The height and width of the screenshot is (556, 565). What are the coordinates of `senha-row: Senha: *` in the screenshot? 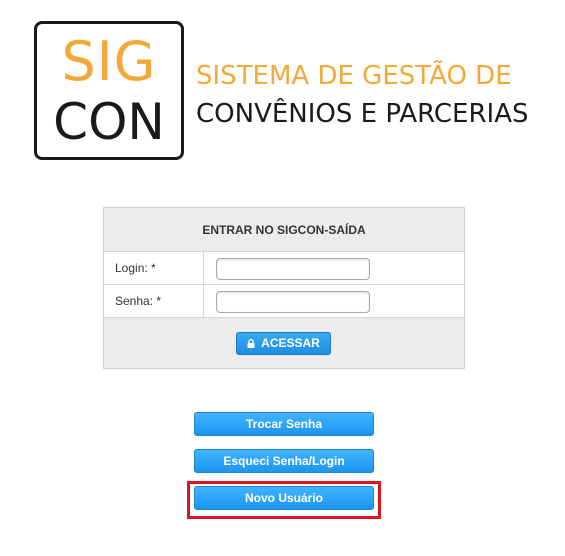 It's located at (284, 301).